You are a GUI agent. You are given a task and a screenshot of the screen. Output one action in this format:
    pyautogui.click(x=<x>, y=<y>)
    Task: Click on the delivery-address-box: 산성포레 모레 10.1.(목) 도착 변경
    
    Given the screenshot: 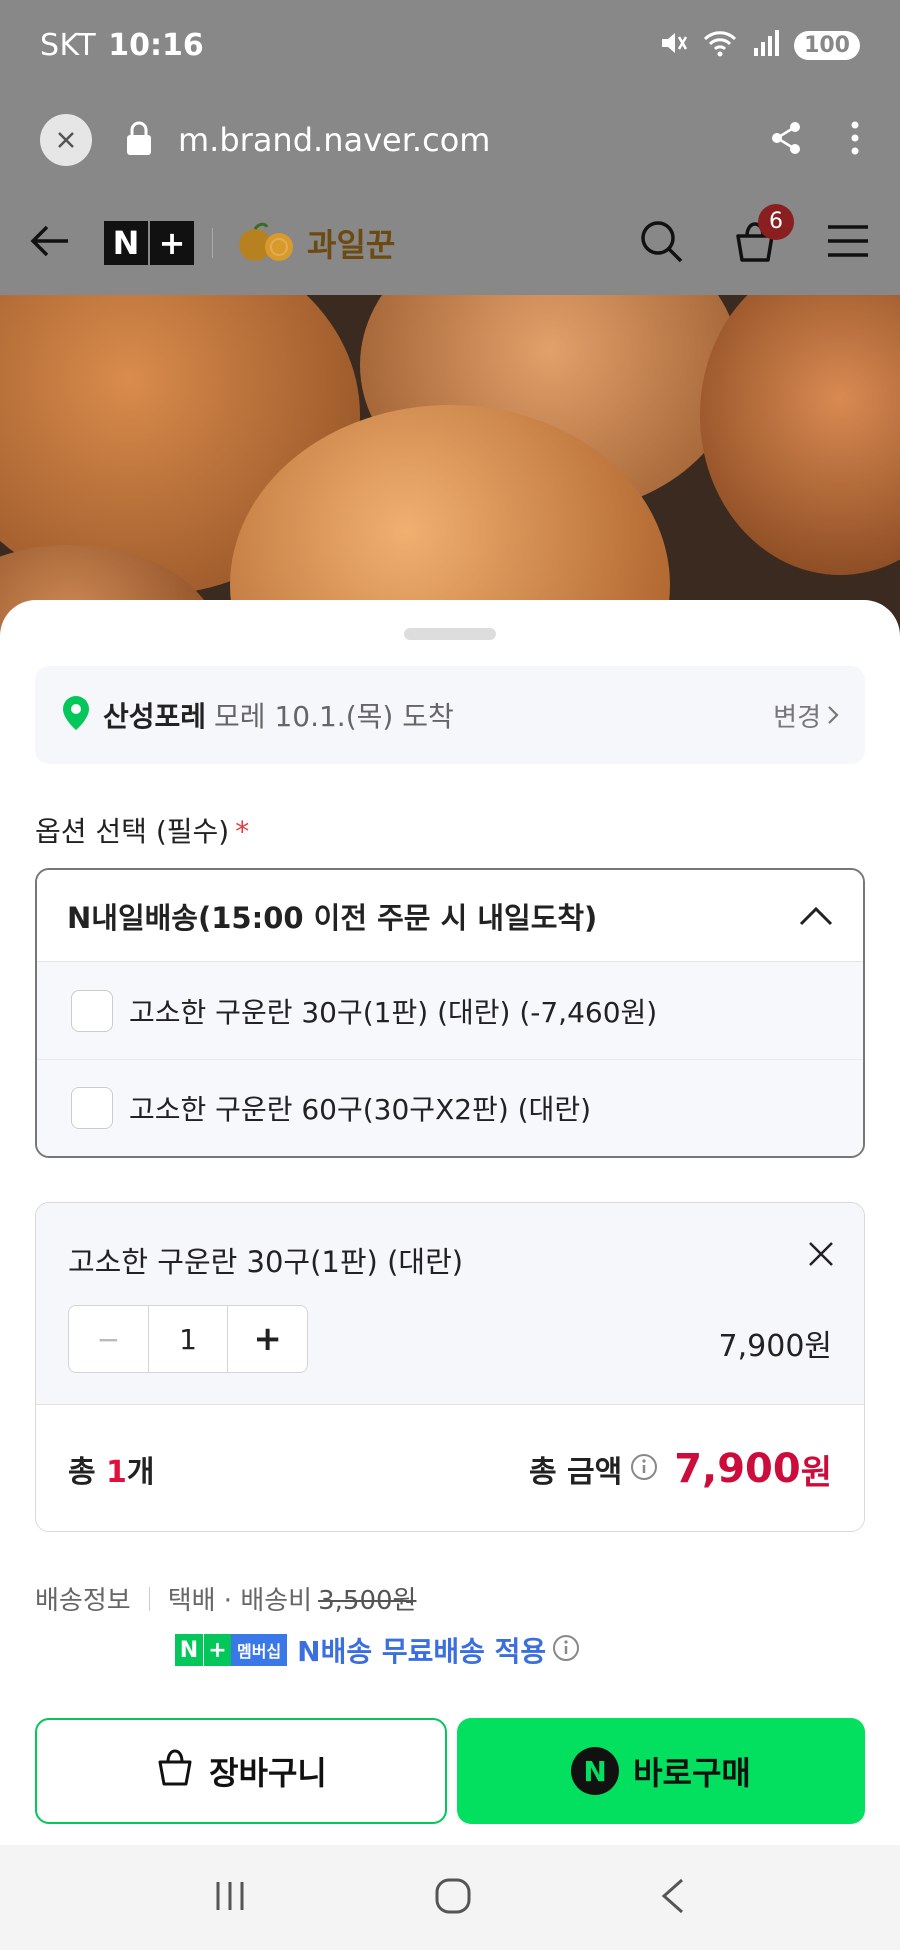 What is the action you would take?
    pyautogui.click(x=450, y=715)
    